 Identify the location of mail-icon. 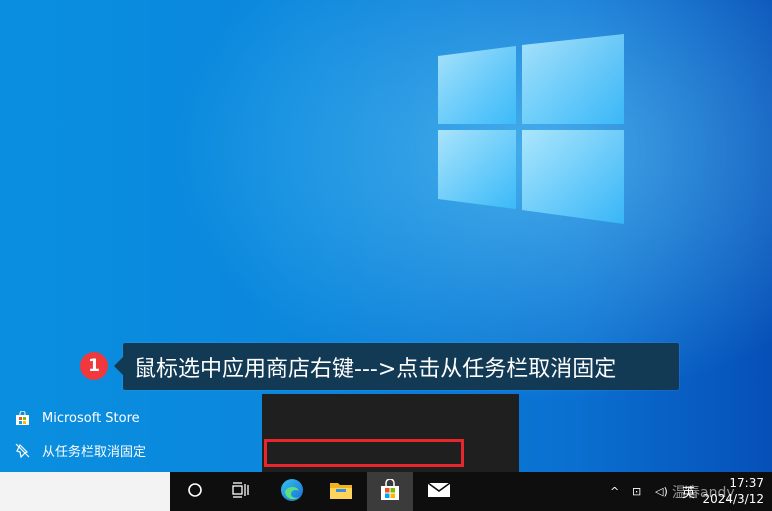
(439, 492).